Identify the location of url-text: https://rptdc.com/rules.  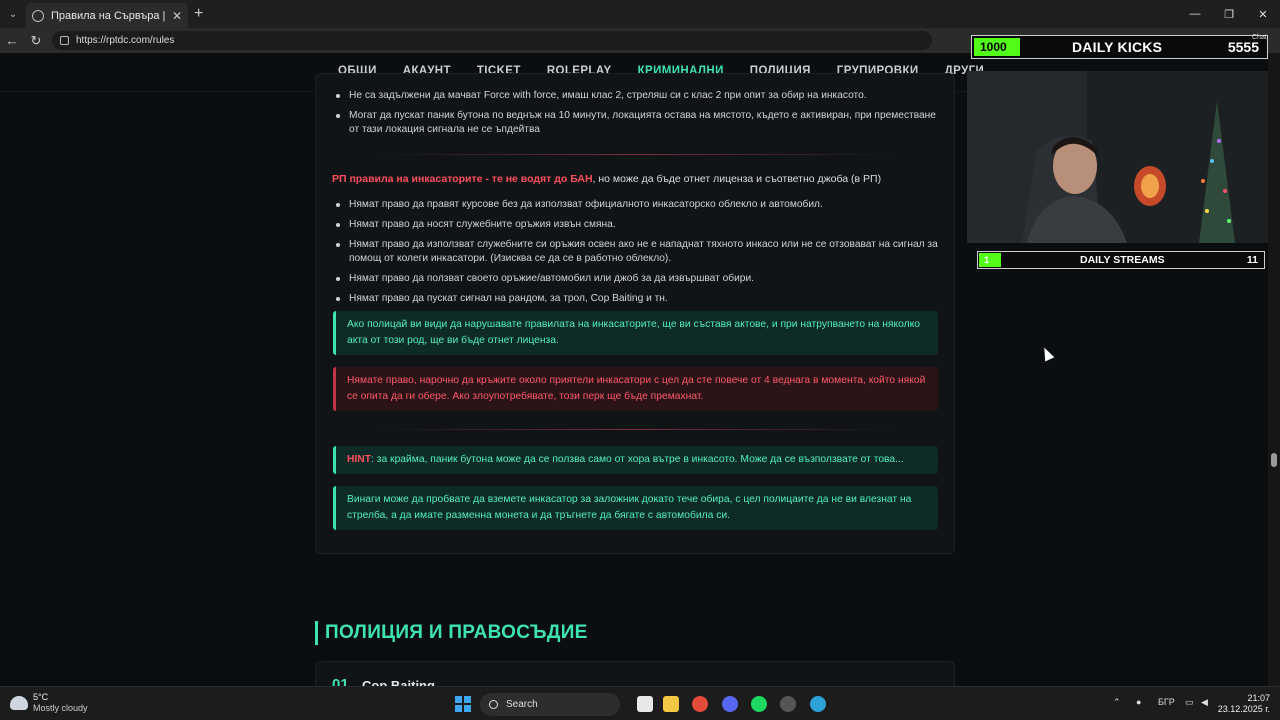
(125, 40).